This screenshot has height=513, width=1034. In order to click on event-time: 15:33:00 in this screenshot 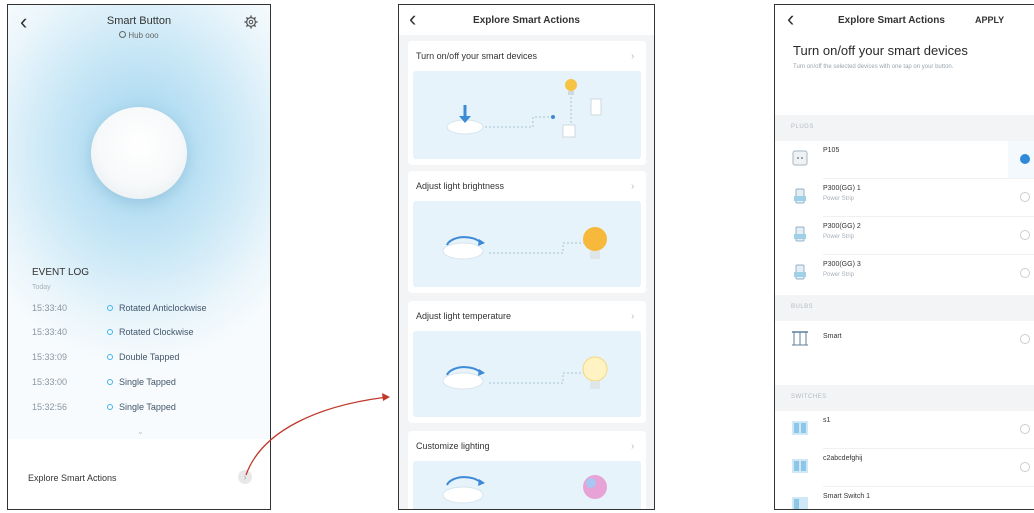, I will do `click(50, 382)`.